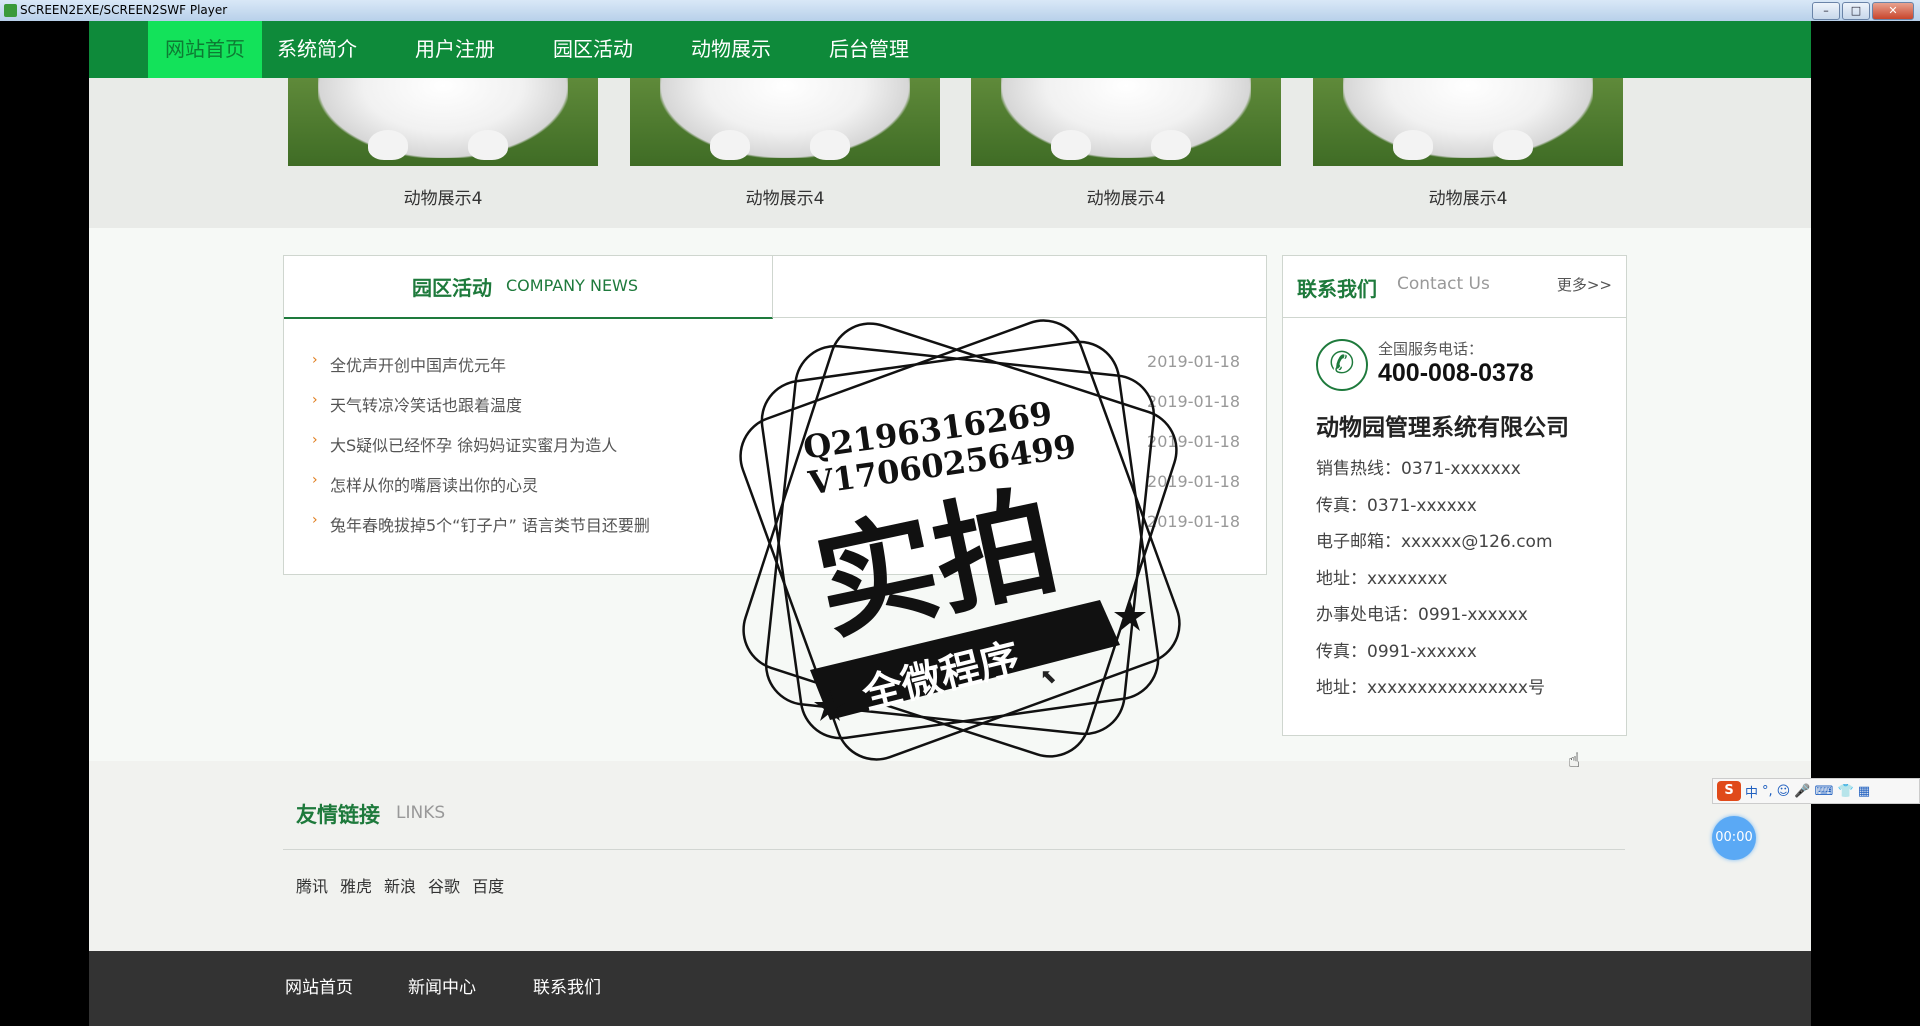 This screenshot has height=1026, width=1920. I want to click on news-subtitle: COMPANY NEWS, so click(572, 285).